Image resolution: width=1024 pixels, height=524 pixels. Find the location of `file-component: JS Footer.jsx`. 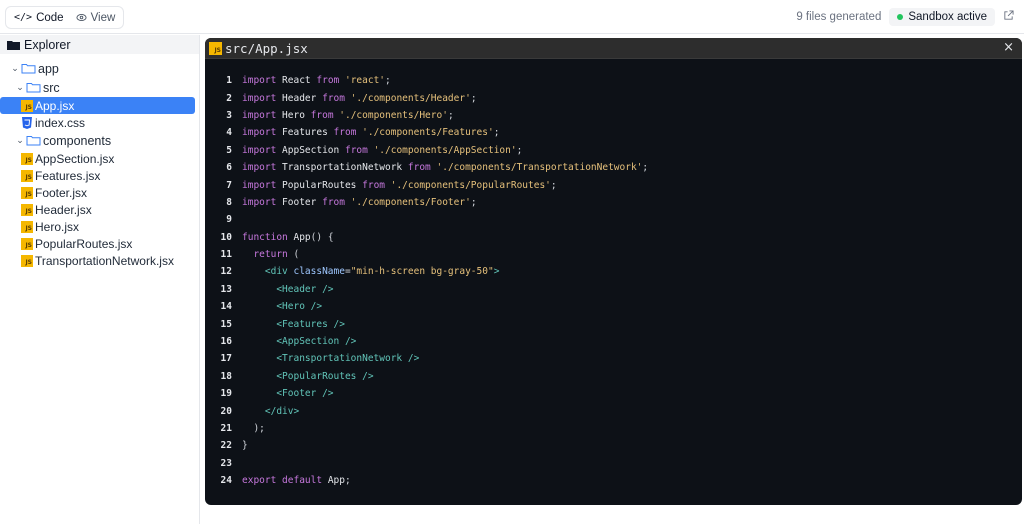

file-component: JS Footer.jsx is located at coordinates (99, 192).